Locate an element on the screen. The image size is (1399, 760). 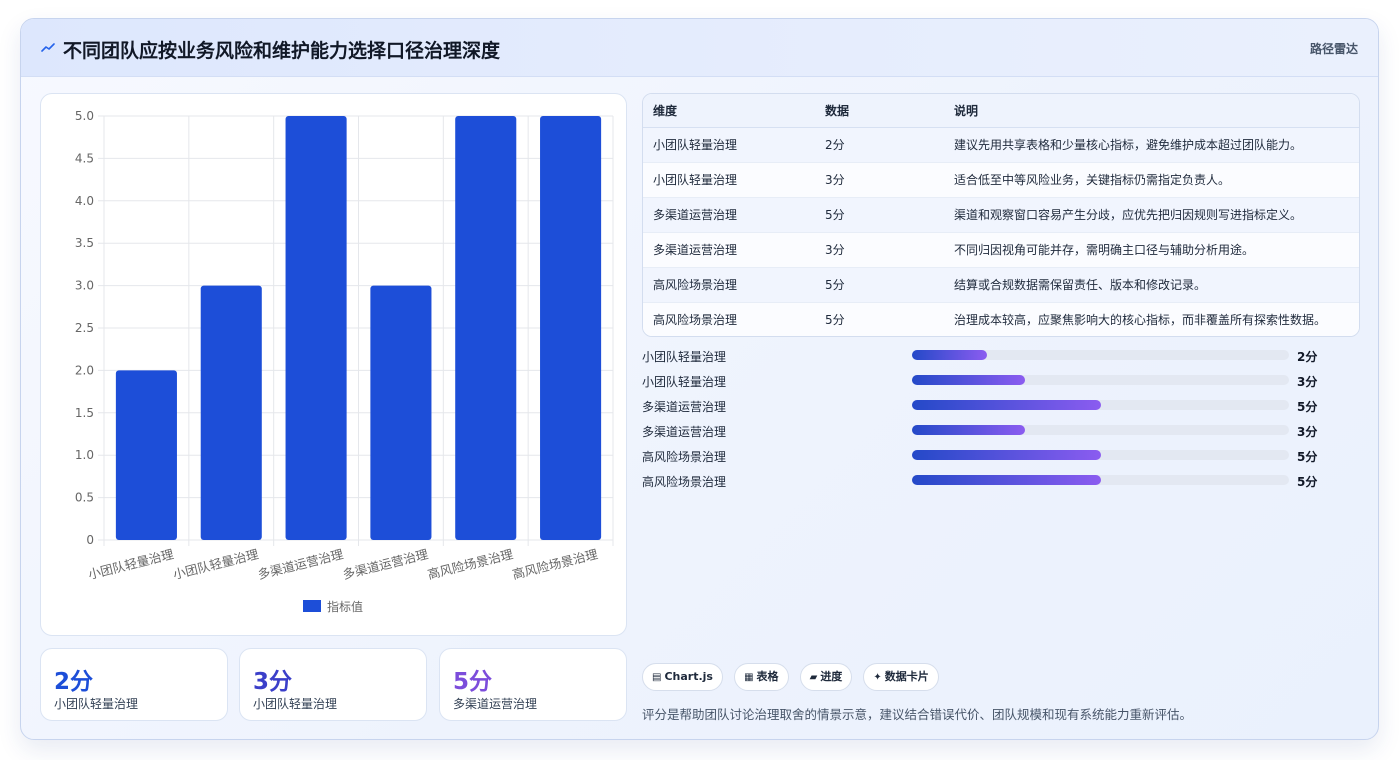
progress-label: 高风险场景治理 is located at coordinates (684, 482).